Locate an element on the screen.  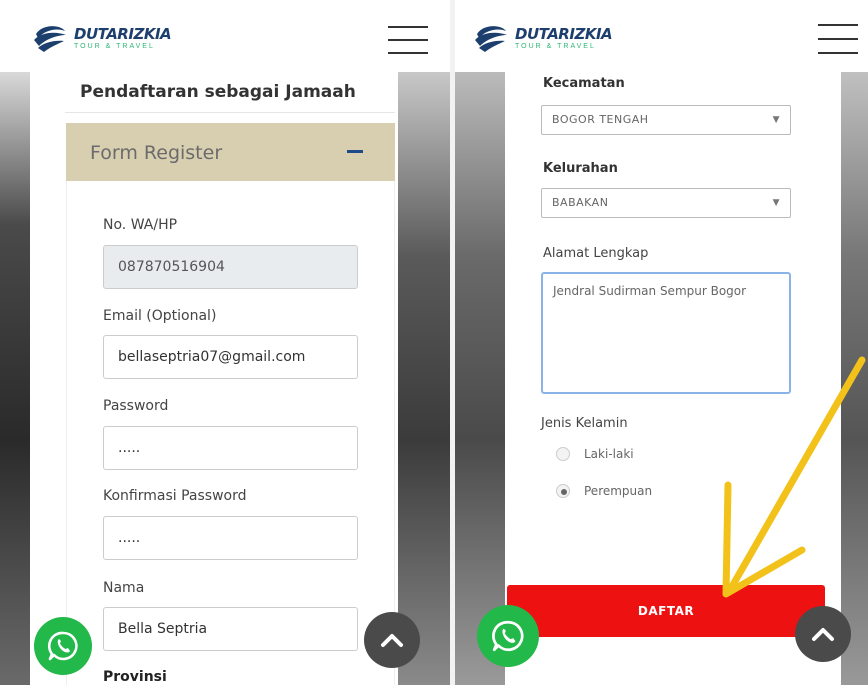
gender-option-male: Laki-laki is located at coordinates (595, 454).